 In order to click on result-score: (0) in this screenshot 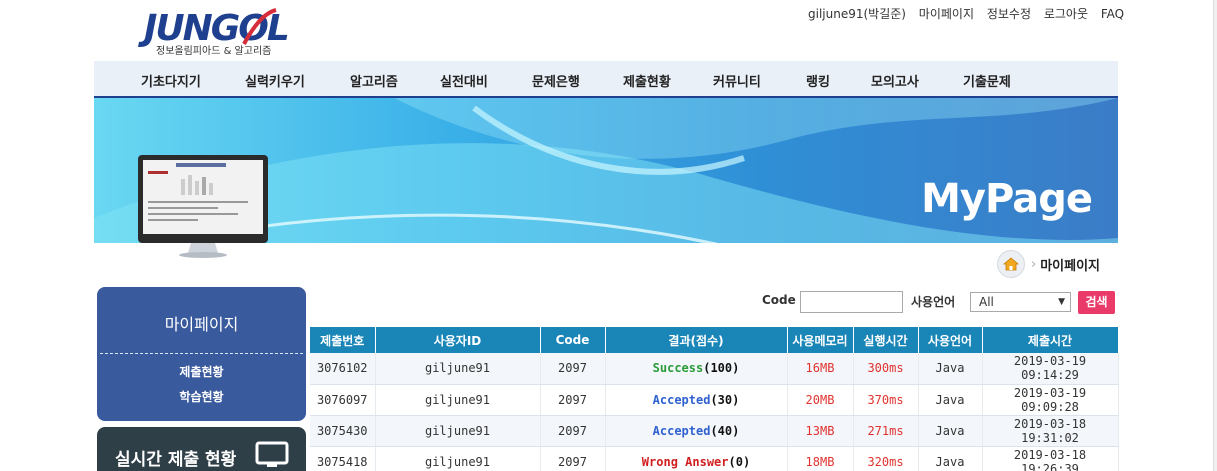, I will do `click(739, 461)`.